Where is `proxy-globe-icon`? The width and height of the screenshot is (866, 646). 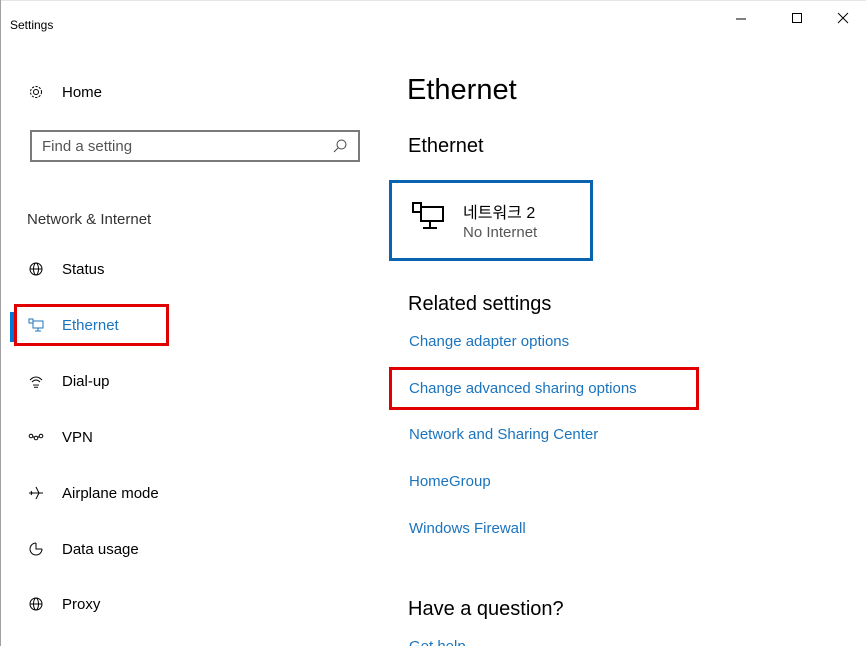 proxy-globe-icon is located at coordinates (36, 604).